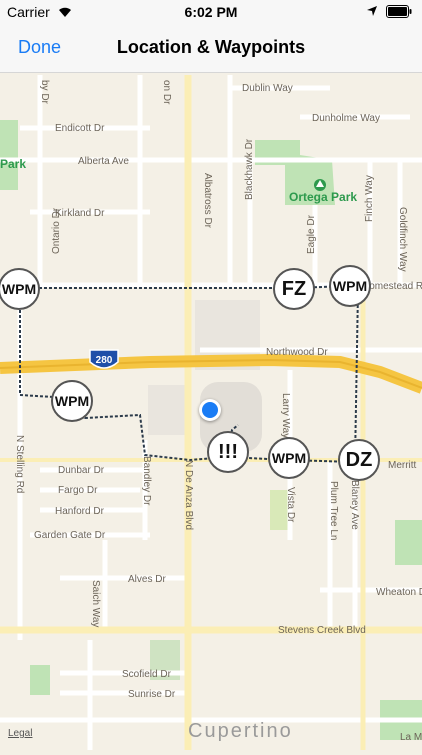 The height and width of the screenshot is (755, 422). I want to click on street-label: Homestead Rd, so click(392, 286).